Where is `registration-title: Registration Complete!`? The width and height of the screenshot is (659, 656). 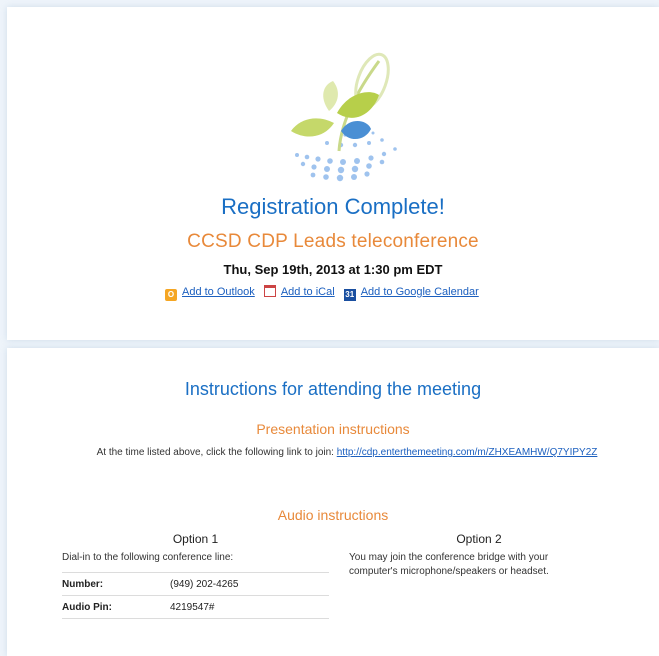 registration-title: Registration Complete! is located at coordinates (333, 206).